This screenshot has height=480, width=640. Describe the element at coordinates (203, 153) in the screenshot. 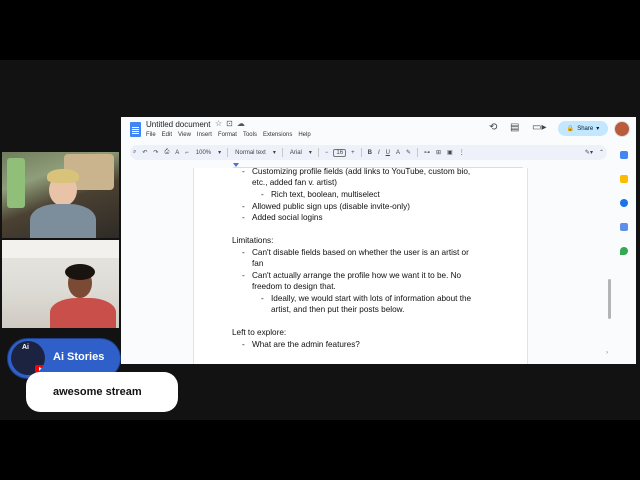

I see `zoom-select: 100%` at that location.